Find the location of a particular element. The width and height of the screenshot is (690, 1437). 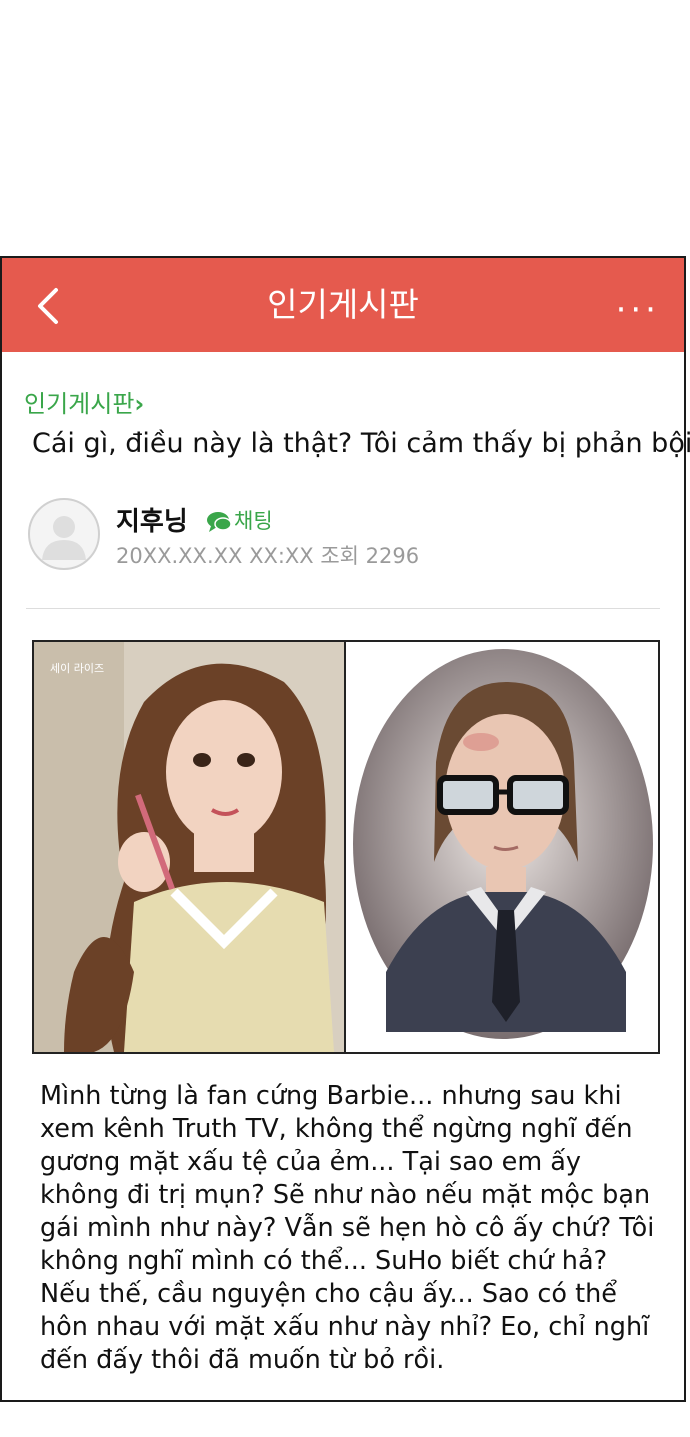

girl-illustration: 세이 라이즈 is located at coordinates (189, 847).